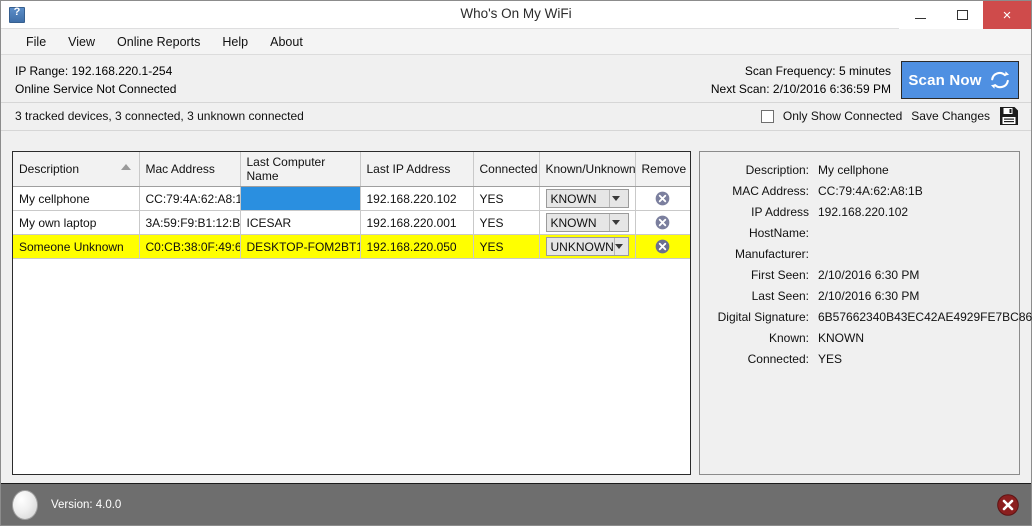  Describe the element at coordinates (506, 169) in the screenshot. I see `column-header-connected: Connected` at that location.